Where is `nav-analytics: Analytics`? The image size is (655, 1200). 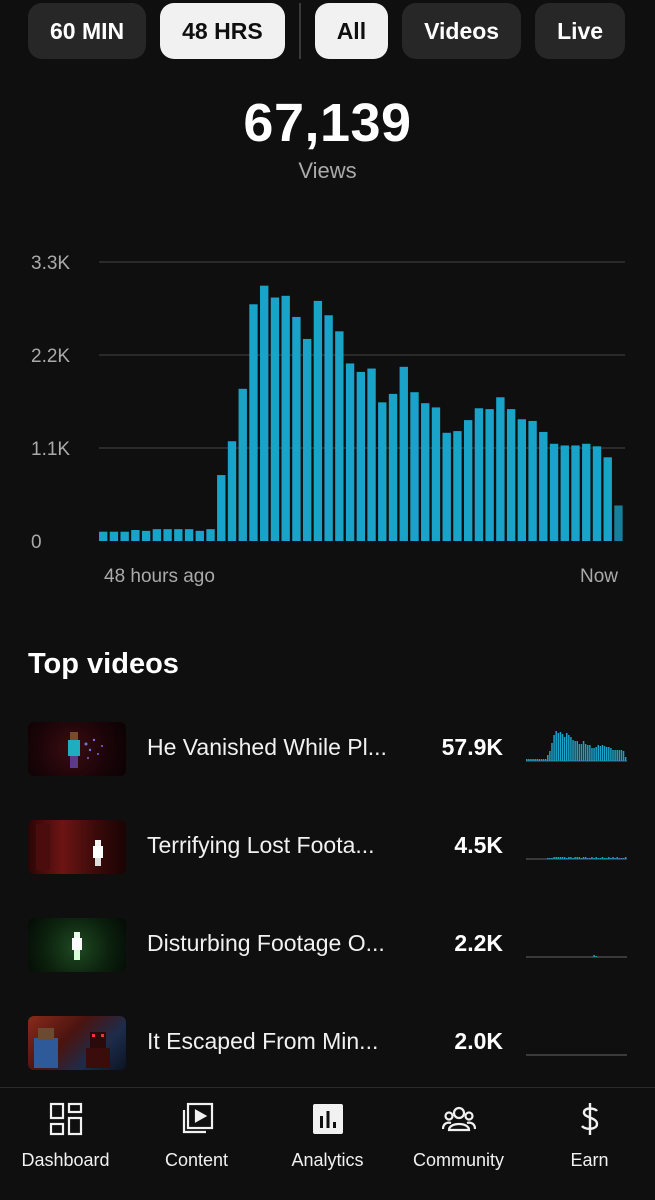
nav-analytics: Analytics is located at coordinates (327, 1144).